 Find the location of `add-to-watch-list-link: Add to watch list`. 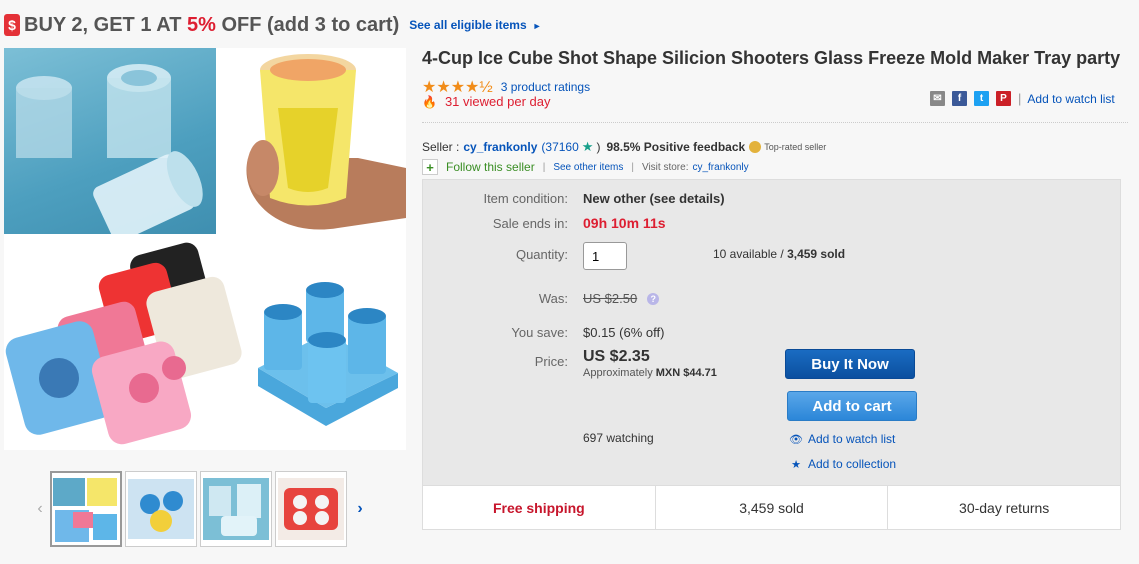

add-to-watch-list-link: Add to watch list is located at coordinates (1070, 99).